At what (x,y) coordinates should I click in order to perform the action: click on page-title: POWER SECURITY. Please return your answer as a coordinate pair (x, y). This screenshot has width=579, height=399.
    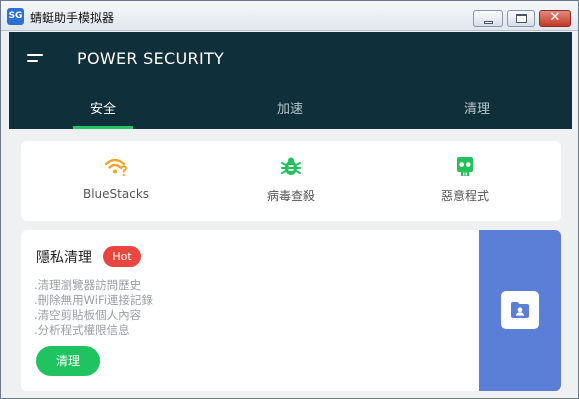
    Looking at the image, I should click on (151, 58).